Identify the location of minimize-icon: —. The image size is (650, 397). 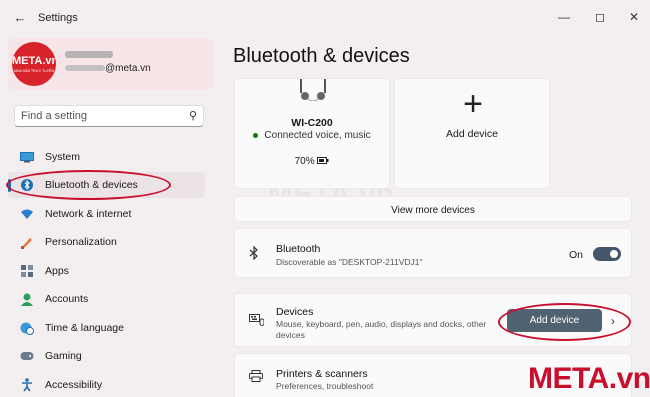
(564, 17).